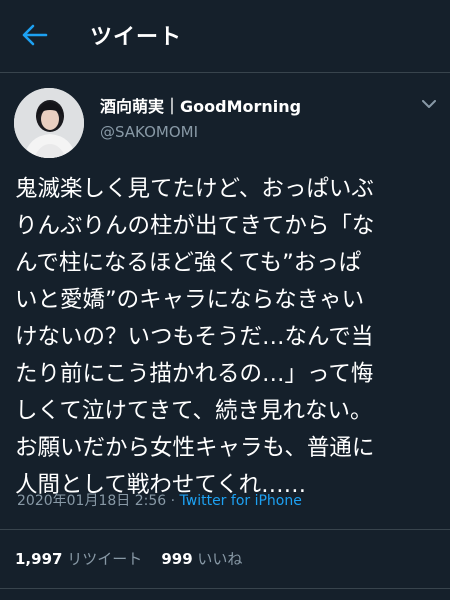 This screenshot has width=450, height=600. What do you see at coordinates (177, 559) in the screenshot?
I see `likes-count: 999` at bounding box center [177, 559].